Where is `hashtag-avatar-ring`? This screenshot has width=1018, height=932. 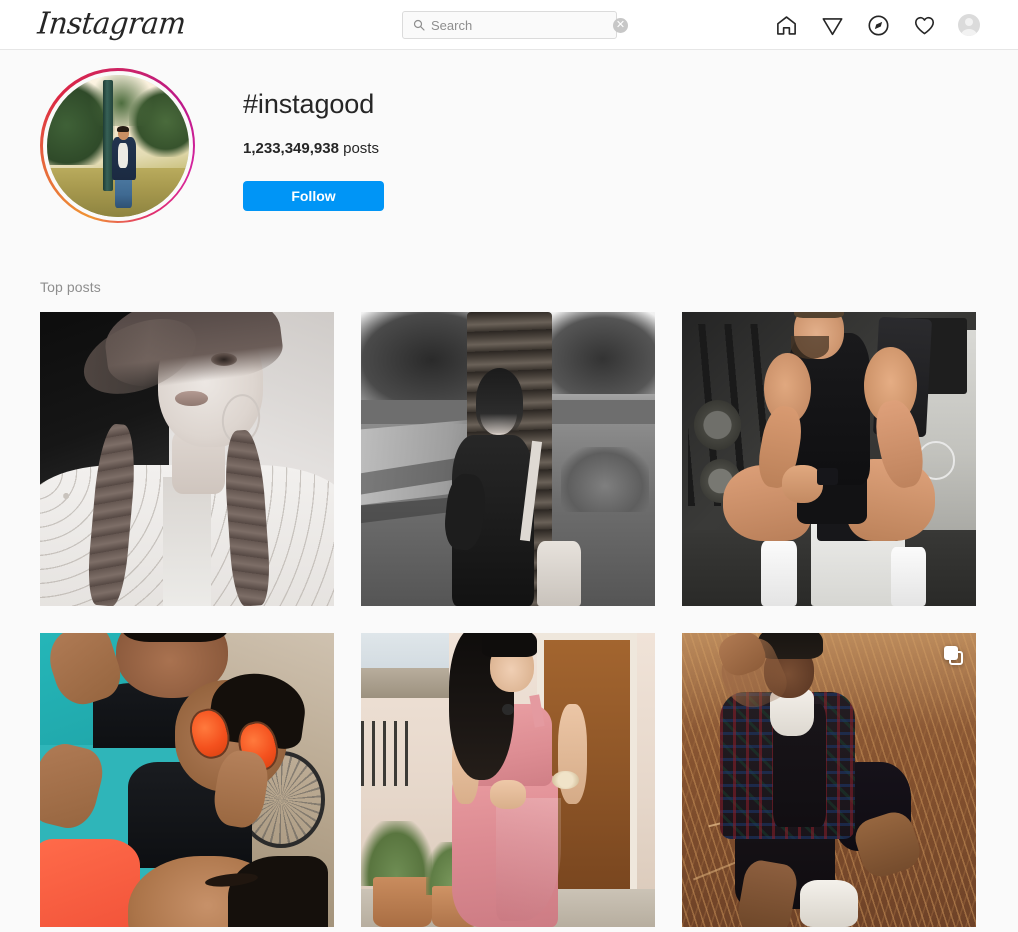 hashtag-avatar-ring is located at coordinates (117, 145).